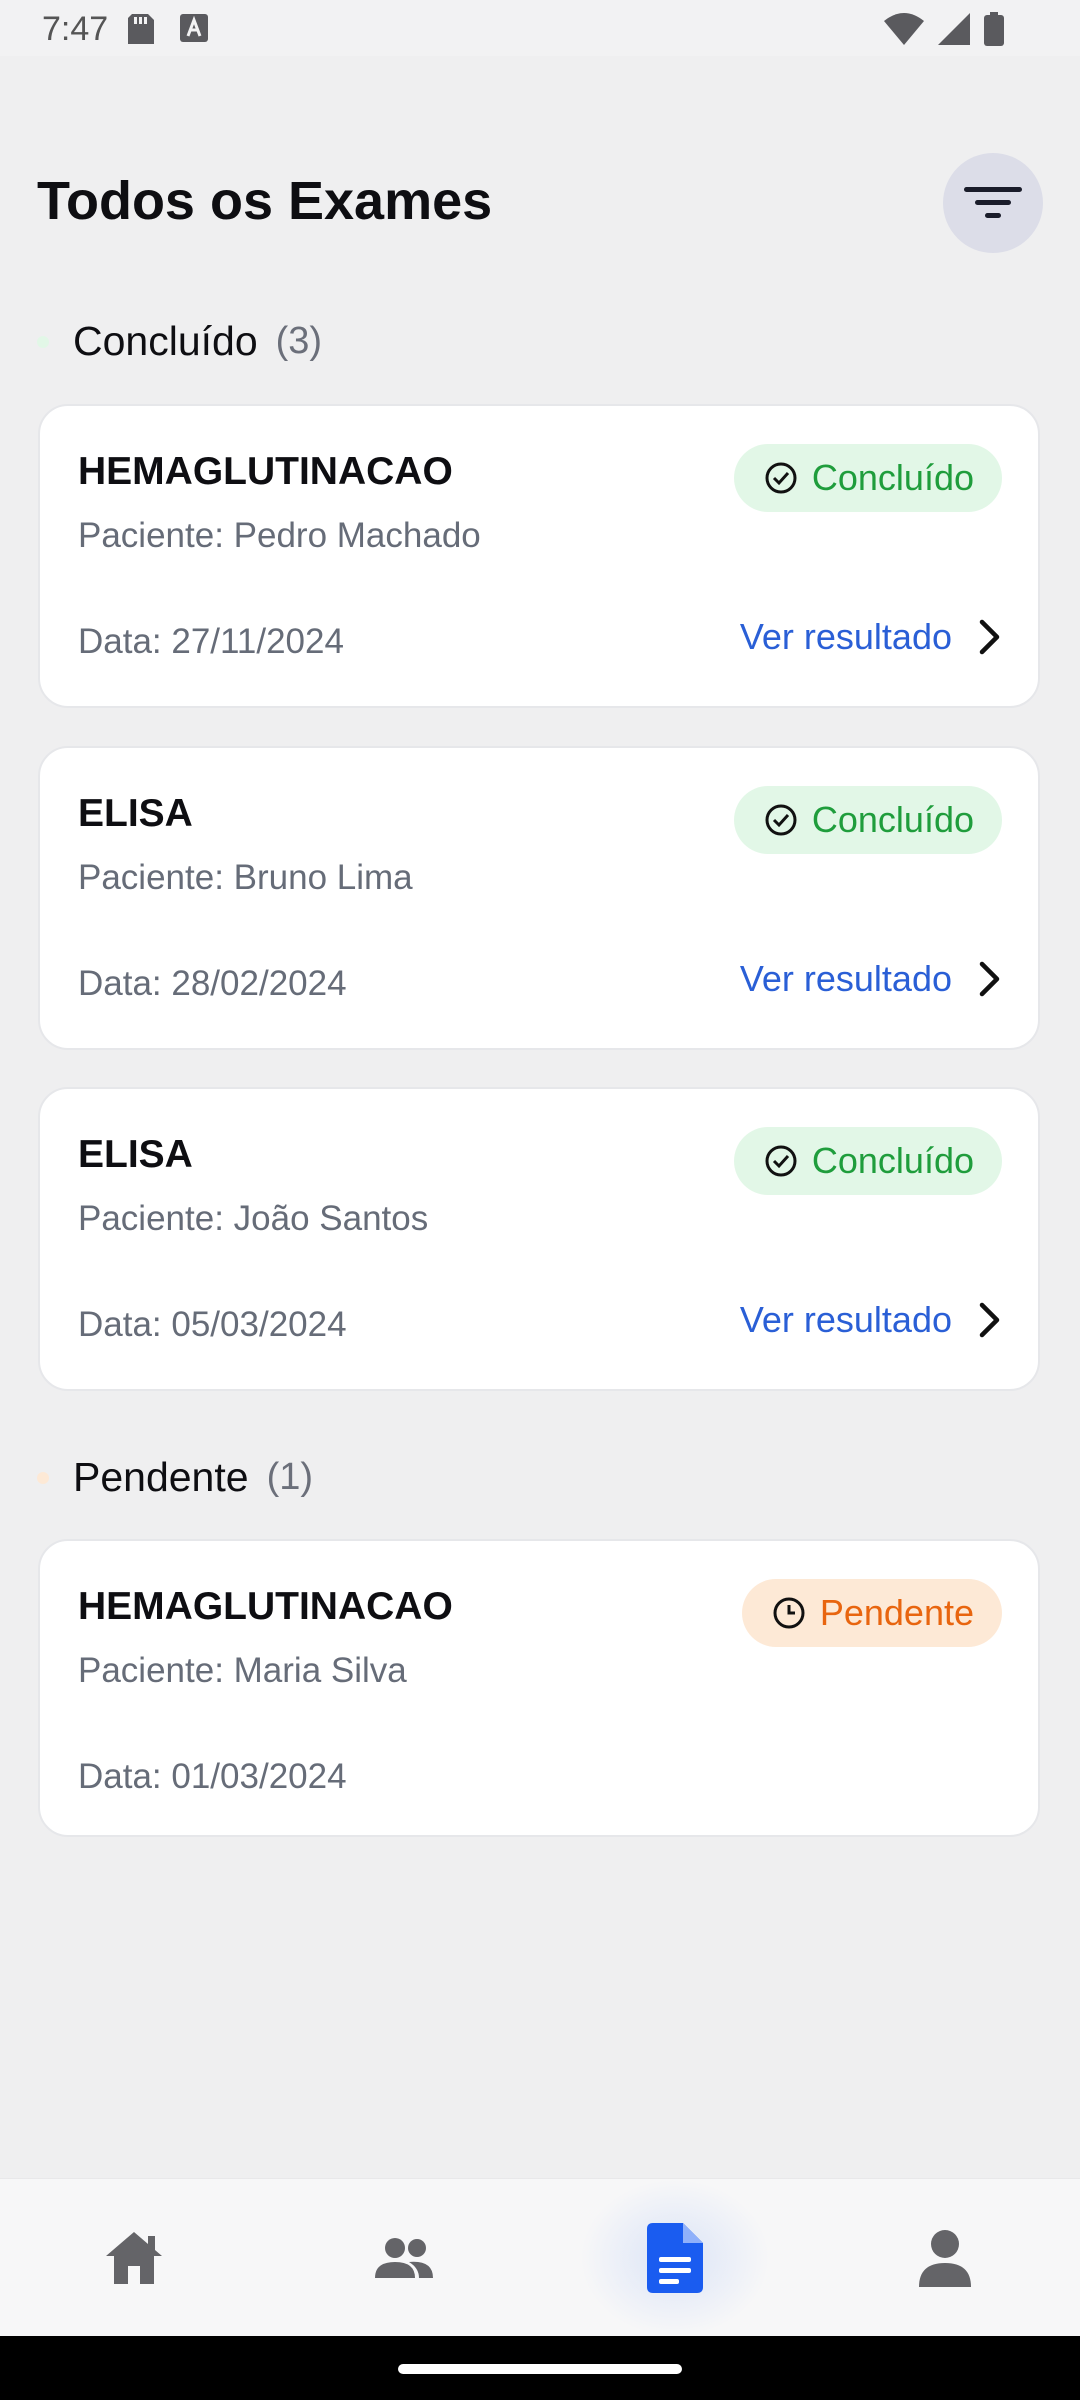  What do you see at coordinates (540, 28) in the screenshot?
I see `status-bar: 7:47` at bounding box center [540, 28].